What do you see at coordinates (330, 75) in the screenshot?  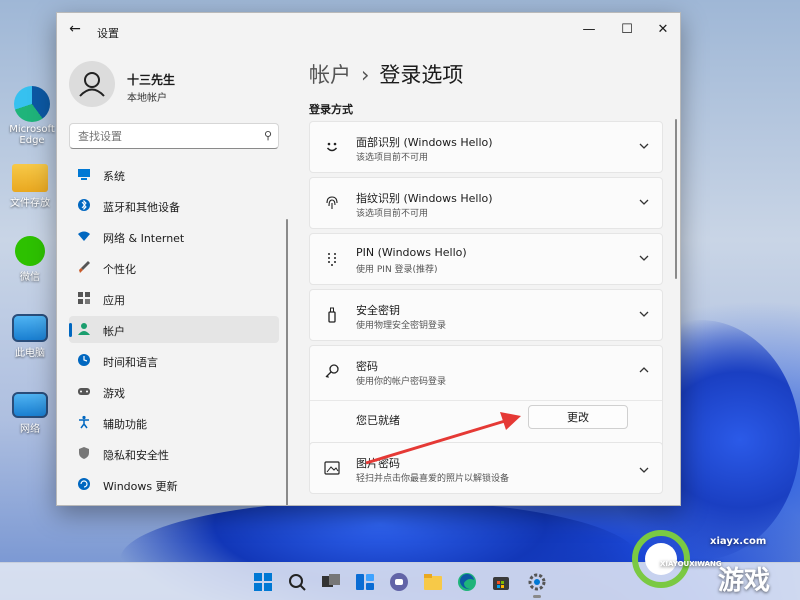 I see `breadcrumb-parent: 帐户` at bounding box center [330, 75].